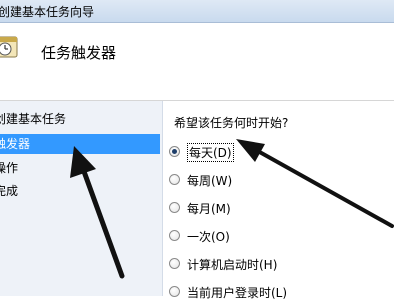 The height and width of the screenshot is (303, 394). I want to click on sidebar-item-label: 操作, so click(9, 168).